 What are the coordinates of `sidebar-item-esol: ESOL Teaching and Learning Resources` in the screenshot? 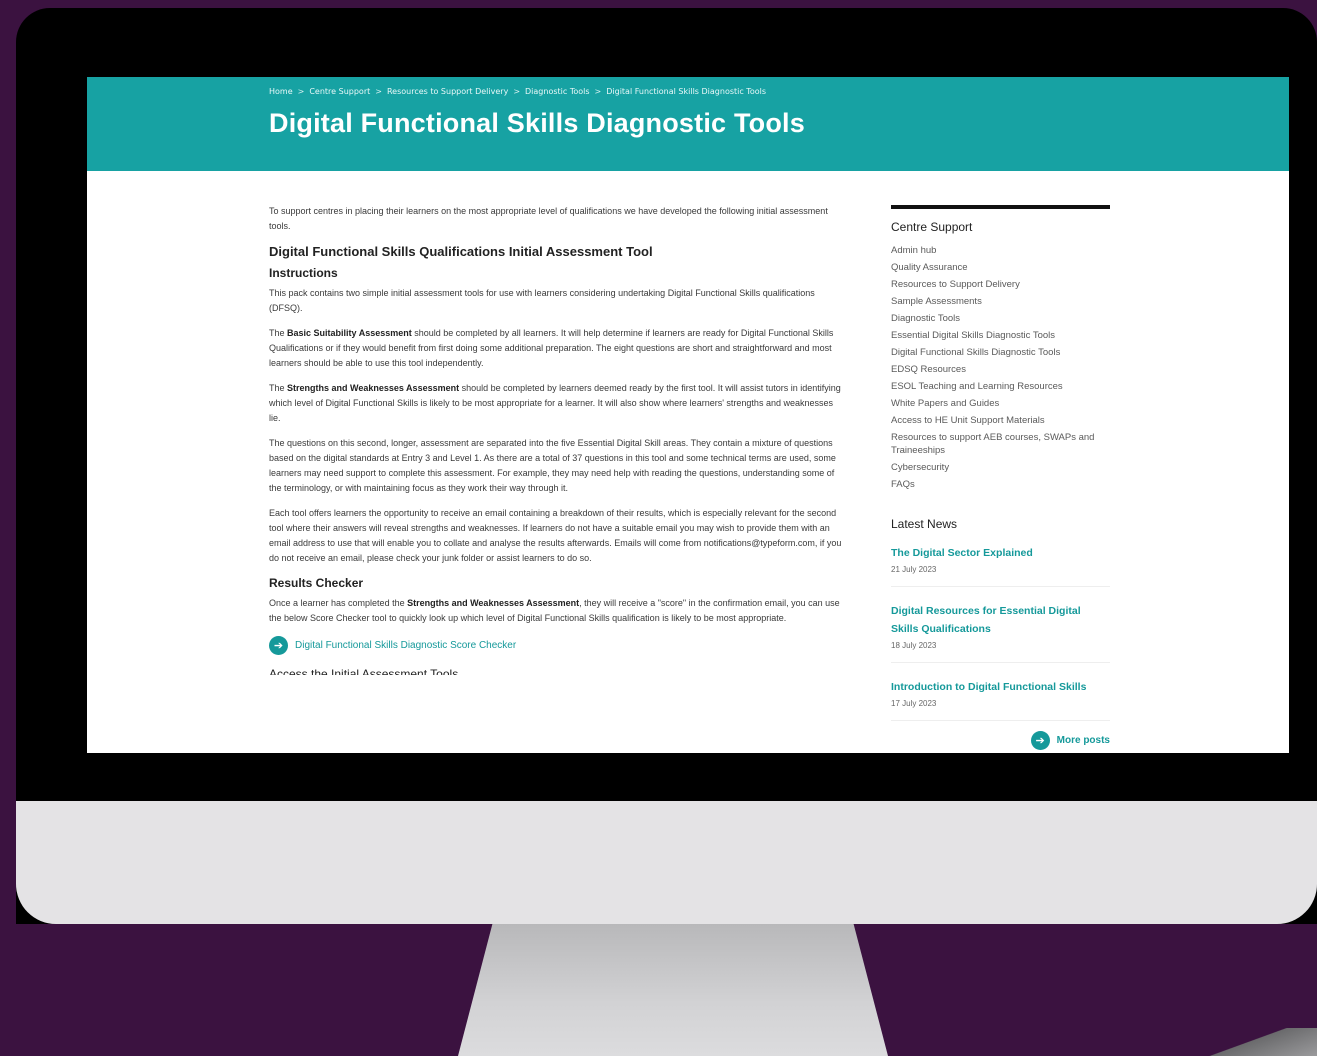 It's located at (1000, 386).